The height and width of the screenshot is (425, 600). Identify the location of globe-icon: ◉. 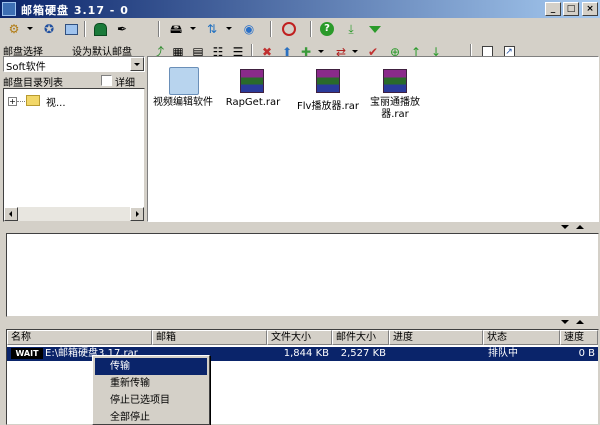
(249, 29).